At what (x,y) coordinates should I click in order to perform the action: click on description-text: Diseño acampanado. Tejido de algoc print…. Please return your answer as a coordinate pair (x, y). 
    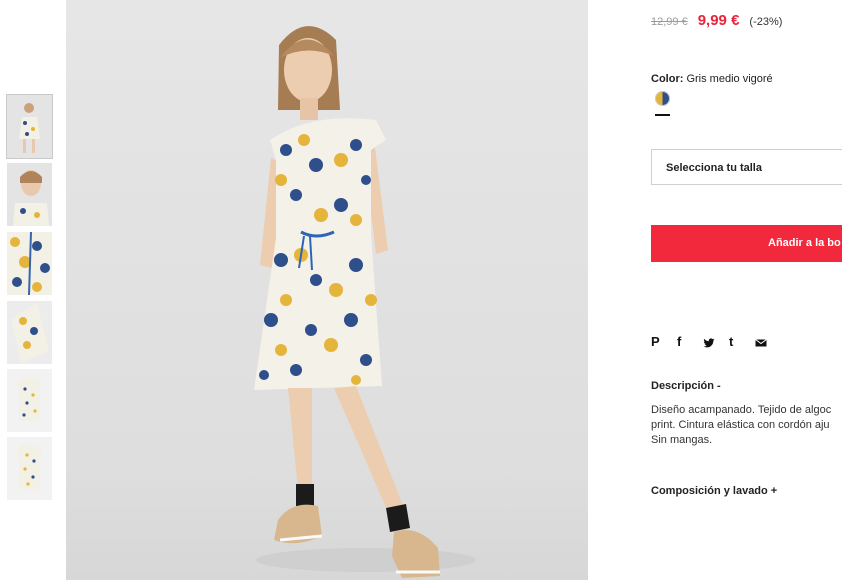
    Looking at the image, I should click on (746, 425).